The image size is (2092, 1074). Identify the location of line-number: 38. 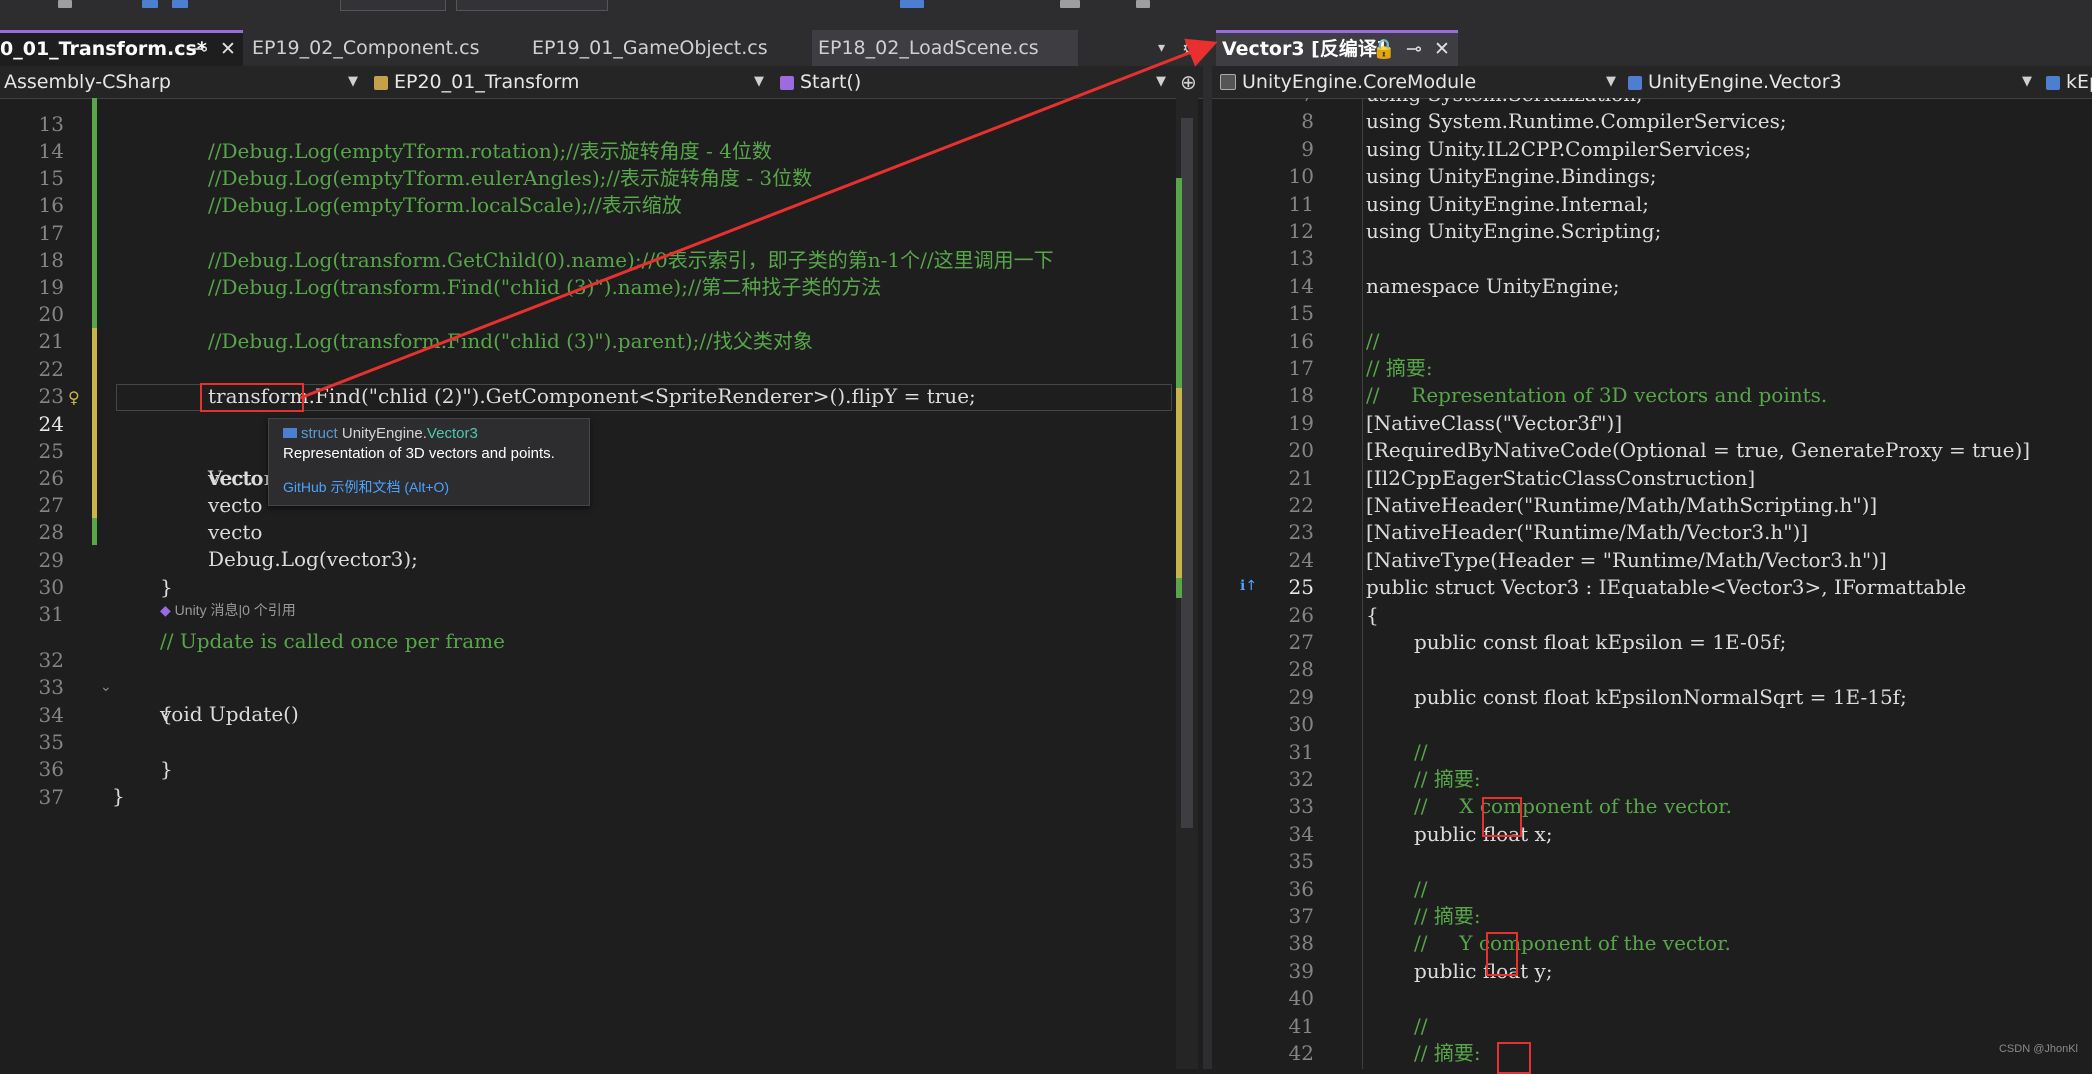
(1301, 943).